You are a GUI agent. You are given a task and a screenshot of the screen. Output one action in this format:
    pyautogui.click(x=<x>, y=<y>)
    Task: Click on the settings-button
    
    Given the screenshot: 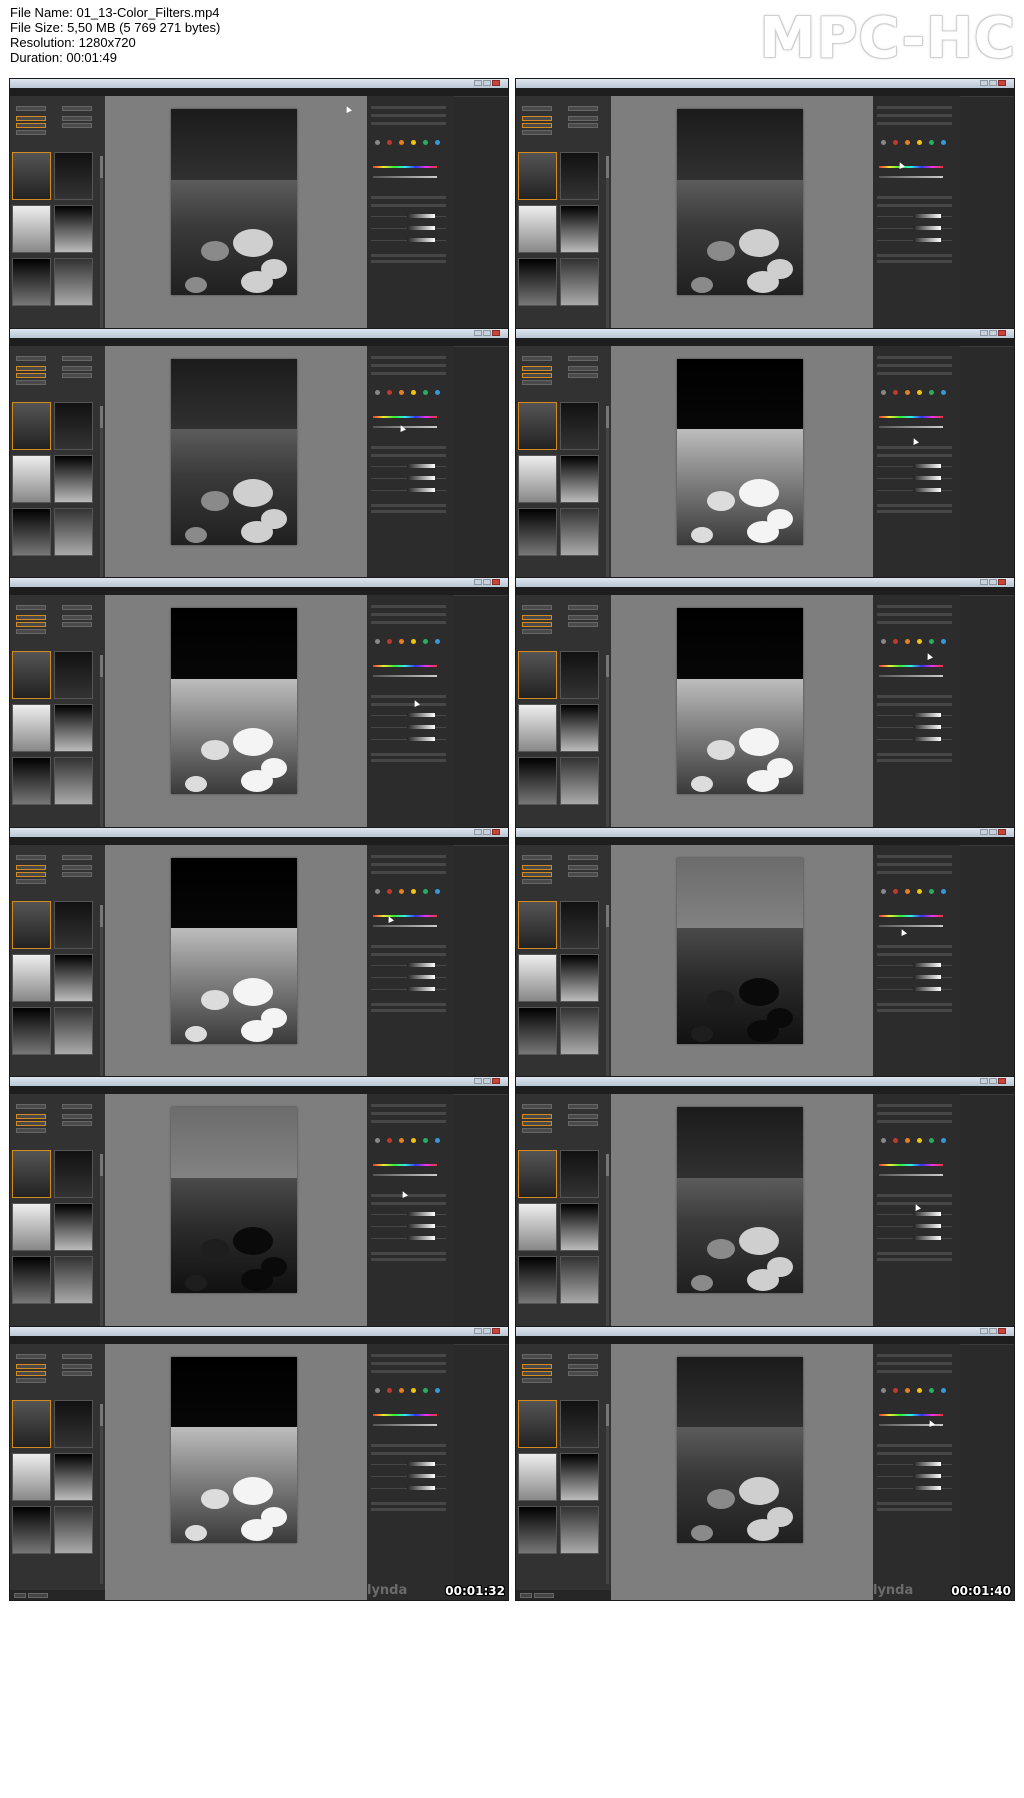 What is the action you would take?
    pyautogui.click(x=38, y=1595)
    